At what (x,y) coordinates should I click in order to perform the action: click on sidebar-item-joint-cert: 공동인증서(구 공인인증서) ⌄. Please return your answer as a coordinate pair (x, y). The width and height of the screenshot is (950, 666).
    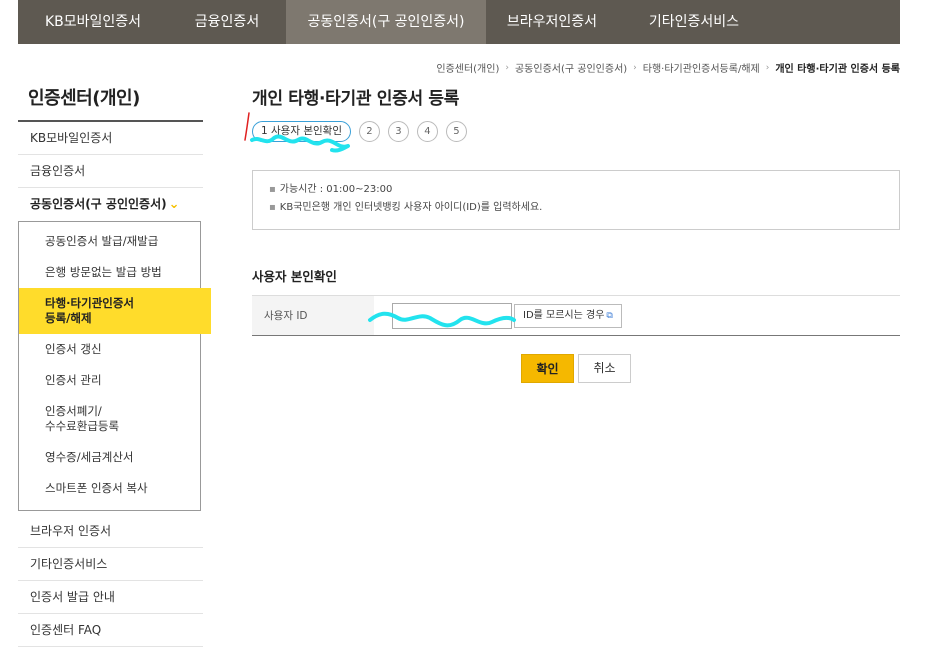
    Looking at the image, I should click on (110, 204).